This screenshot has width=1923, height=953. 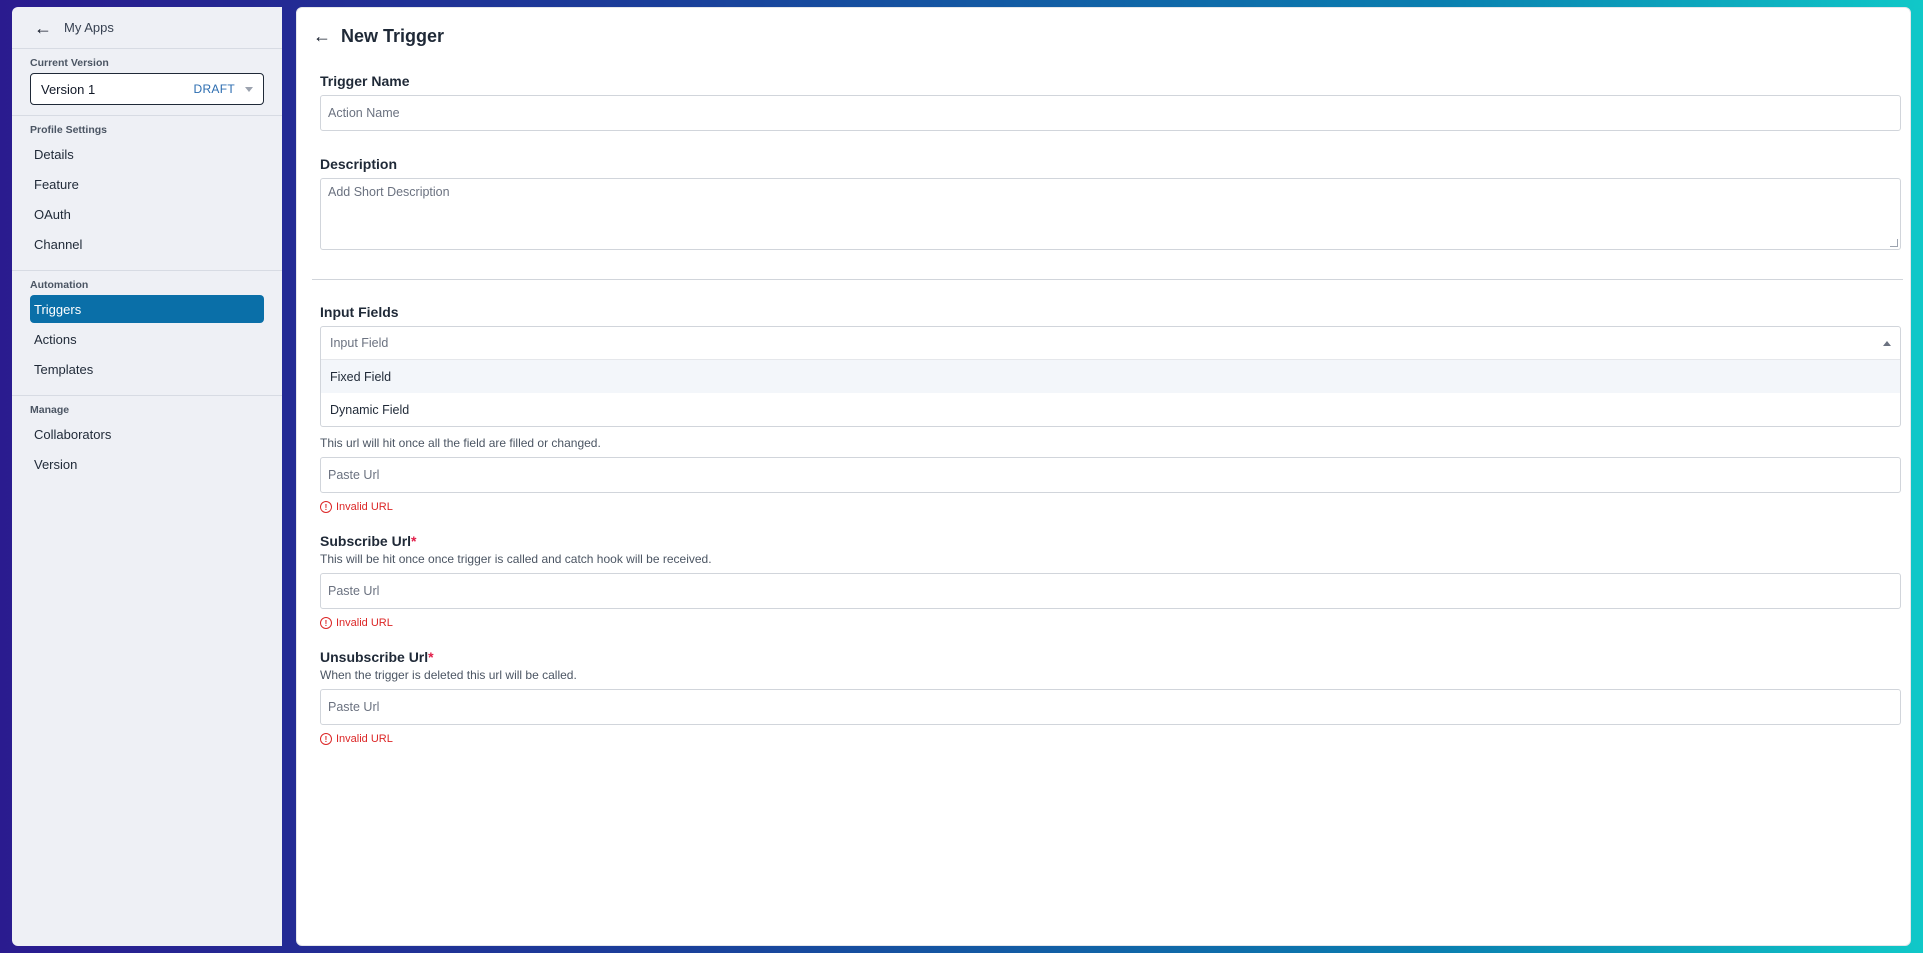 I want to click on input-field-dropdown: Input Field Fixed Field Dynamic Field, so click(x=1110, y=376).